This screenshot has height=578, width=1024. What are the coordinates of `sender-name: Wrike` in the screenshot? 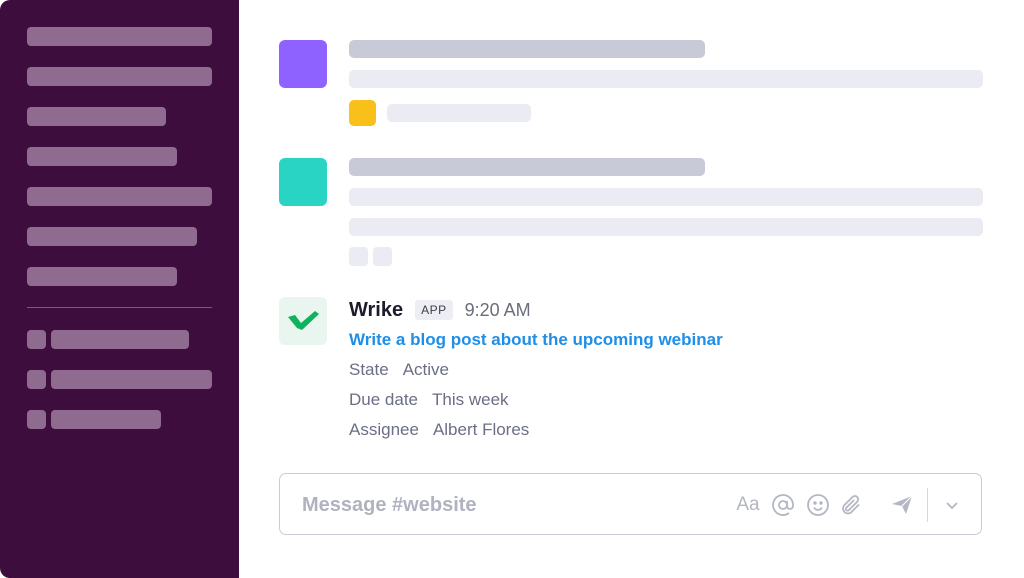 It's located at (376, 310).